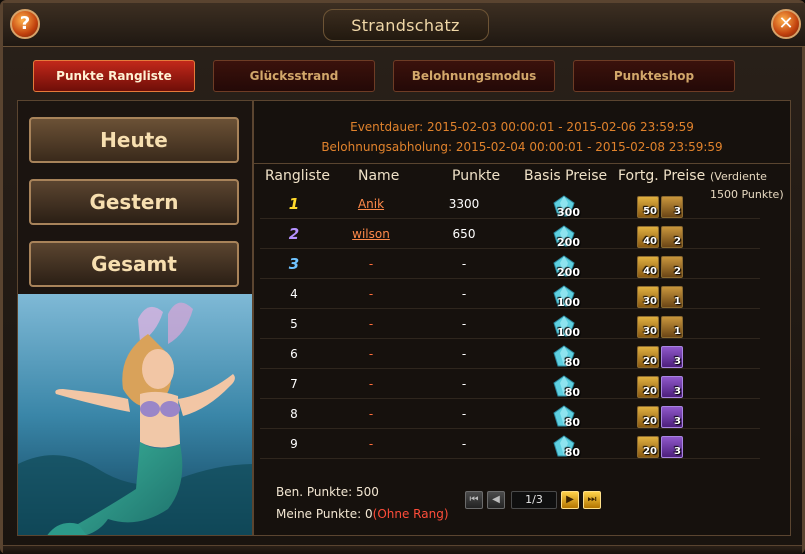 This screenshot has width=805, height=554. What do you see at coordinates (592, 500) in the screenshot?
I see `last-page-button: ⏭` at bounding box center [592, 500].